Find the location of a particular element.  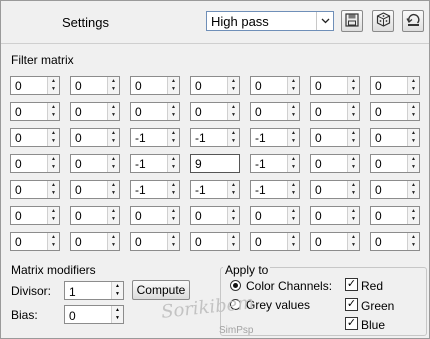

green-checkbox: ✓ is located at coordinates (351, 304).